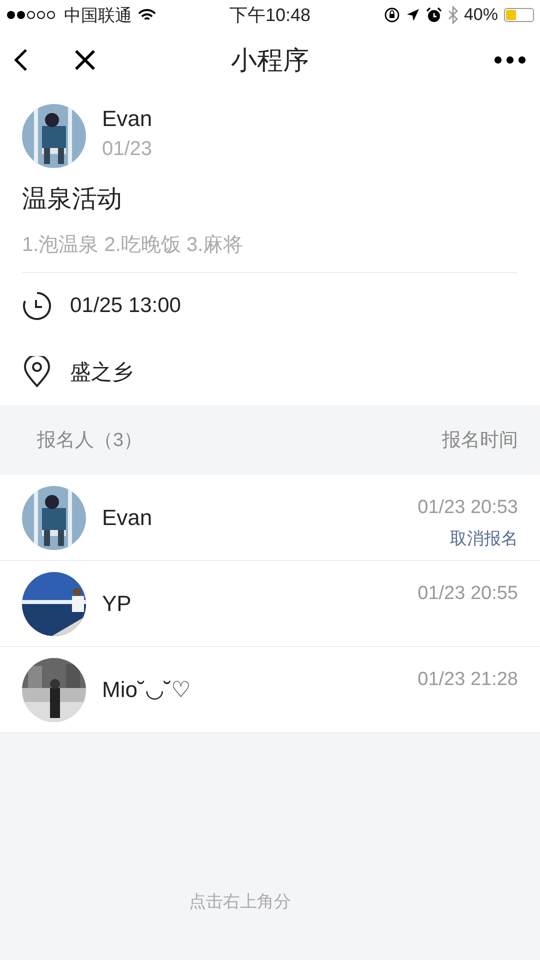  What do you see at coordinates (392, 15) in the screenshot?
I see `rotation-lock-icon` at bounding box center [392, 15].